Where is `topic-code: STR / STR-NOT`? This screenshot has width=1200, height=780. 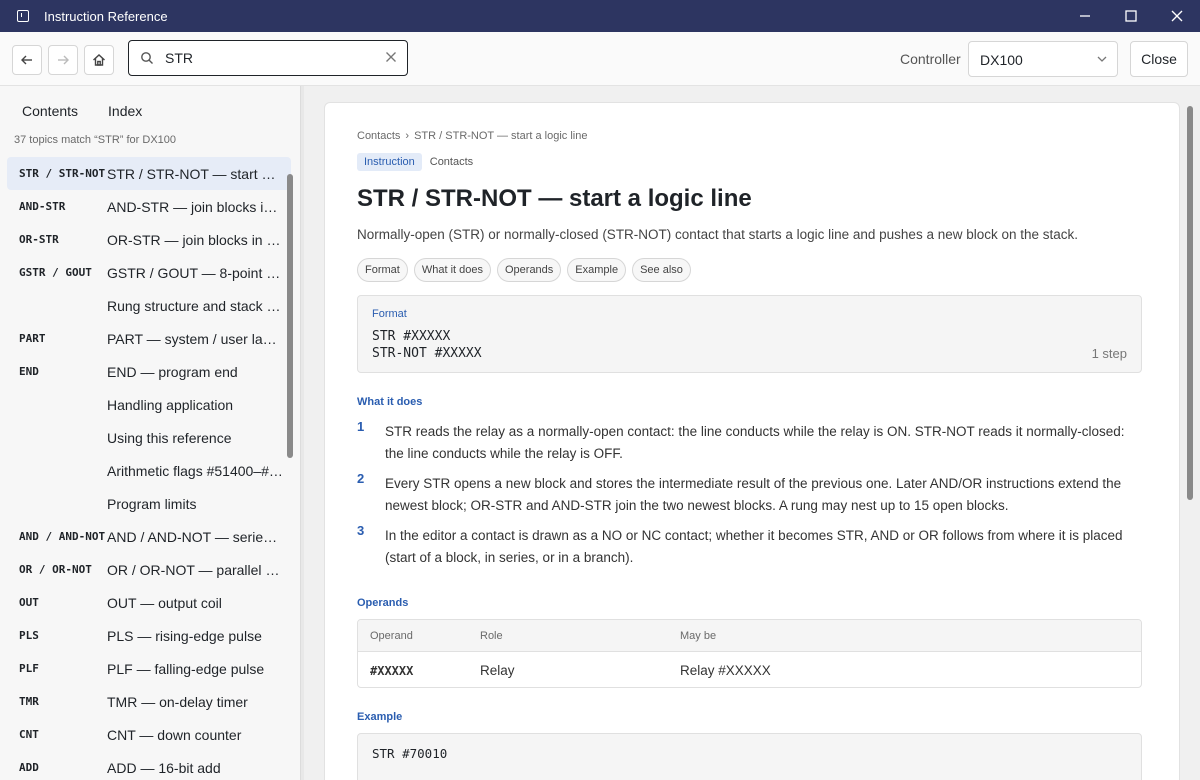 topic-code: STR / STR-NOT is located at coordinates (62, 173).